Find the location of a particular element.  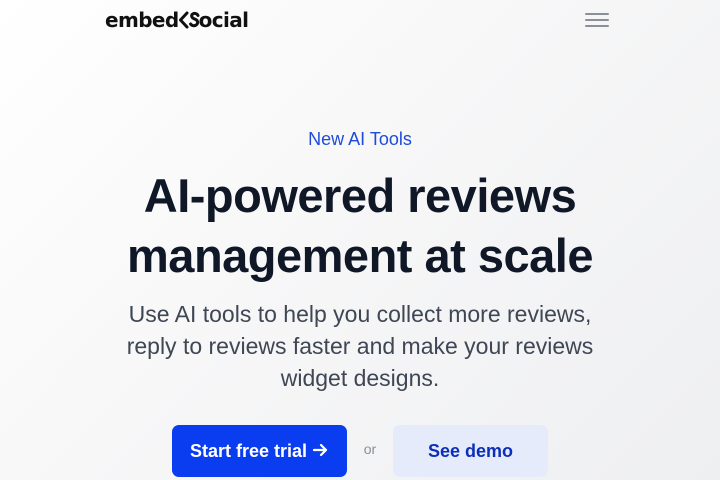

see-demo-button: See demo is located at coordinates (470, 451).